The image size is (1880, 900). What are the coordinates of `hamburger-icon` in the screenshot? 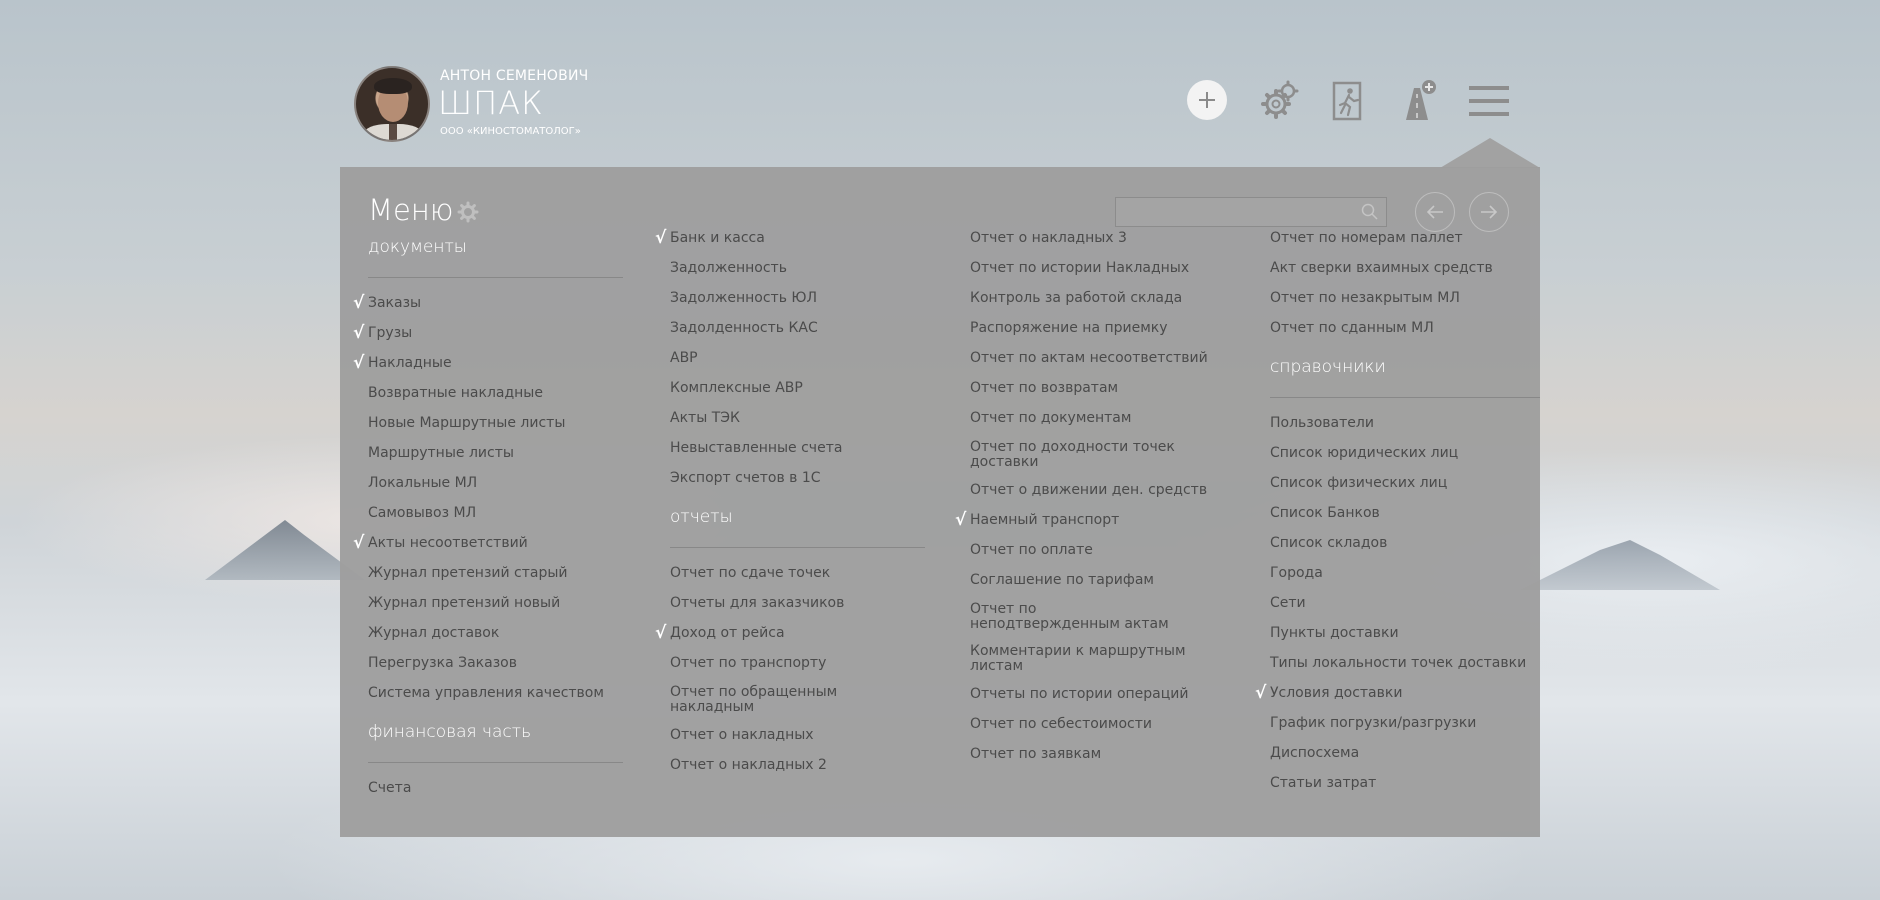 It's located at (1489, 101).